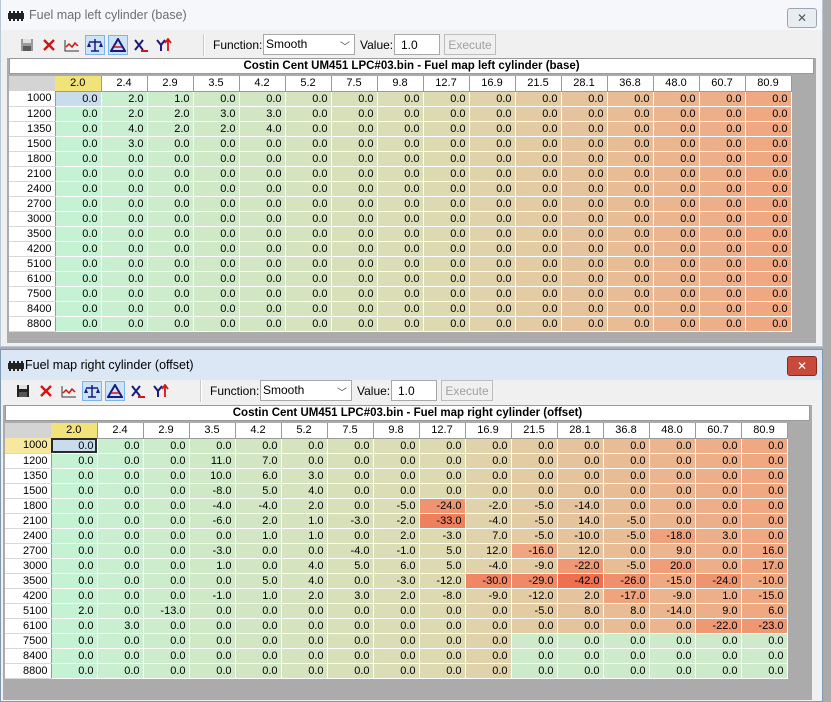  I want to click on map-cell: 2.0, so click(216, 129).